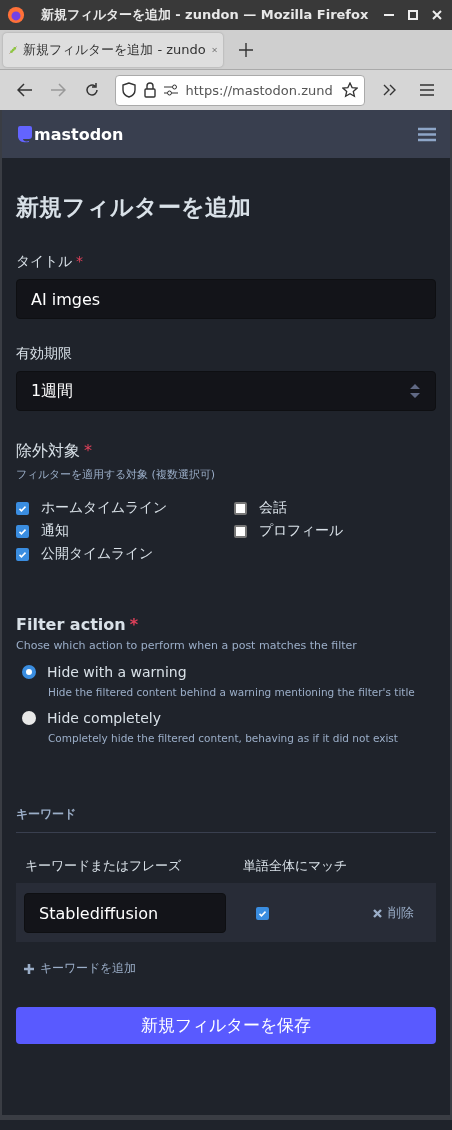 This screenshot has width=452, height=1130. What do you see at coordinates (226, 391) in the screenshot?
I see `expiry-select: 1週間` at bounding box center [226, 391].